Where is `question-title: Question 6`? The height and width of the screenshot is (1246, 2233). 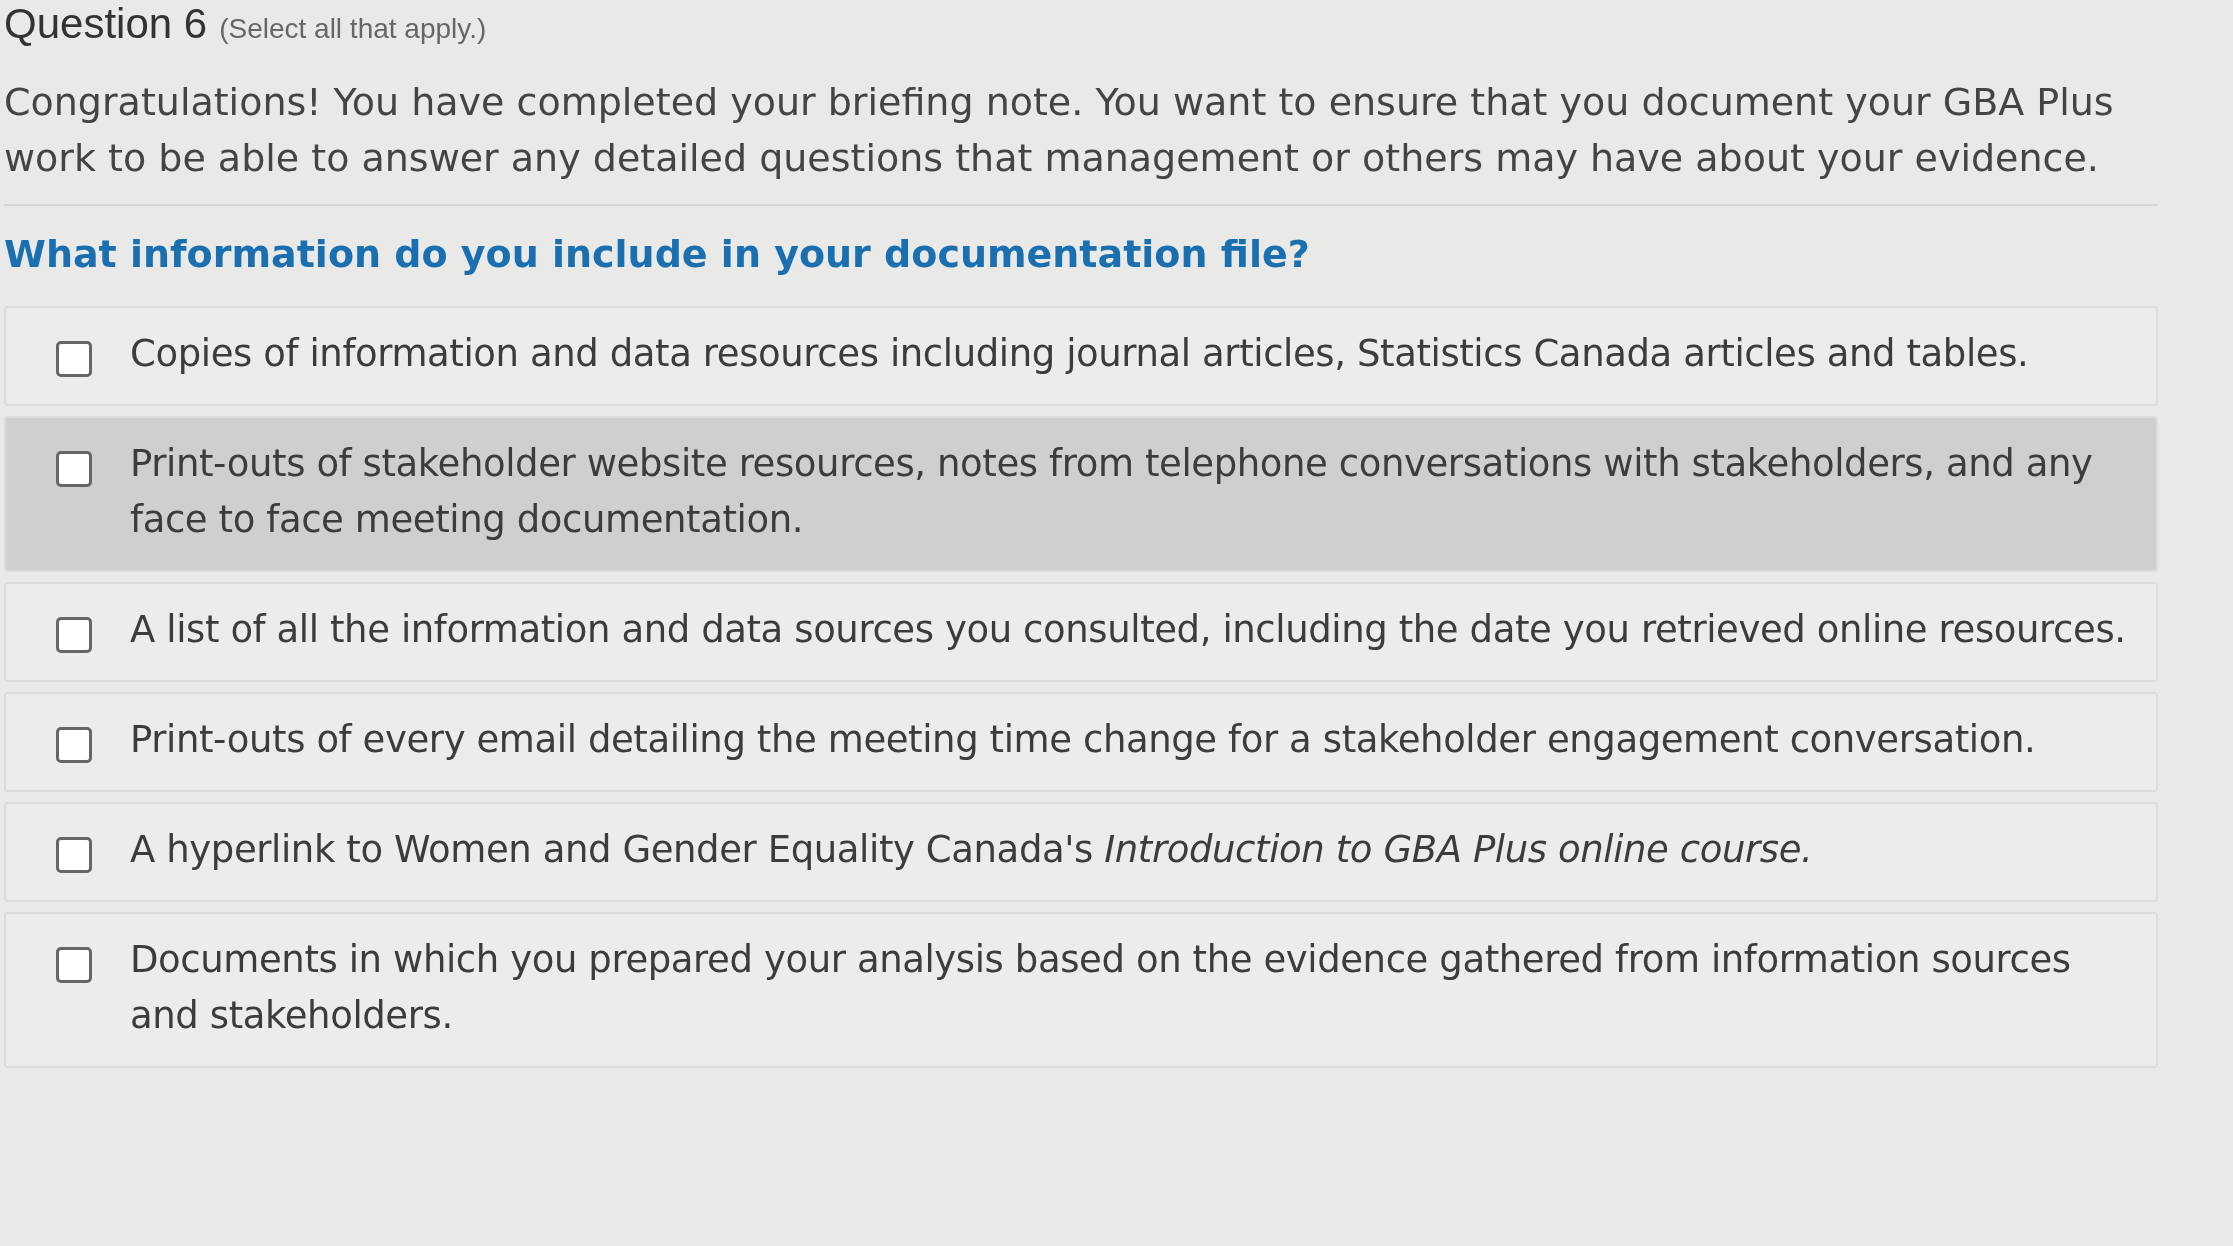
question-title: Question 6 is located at coordinates (106, 24).